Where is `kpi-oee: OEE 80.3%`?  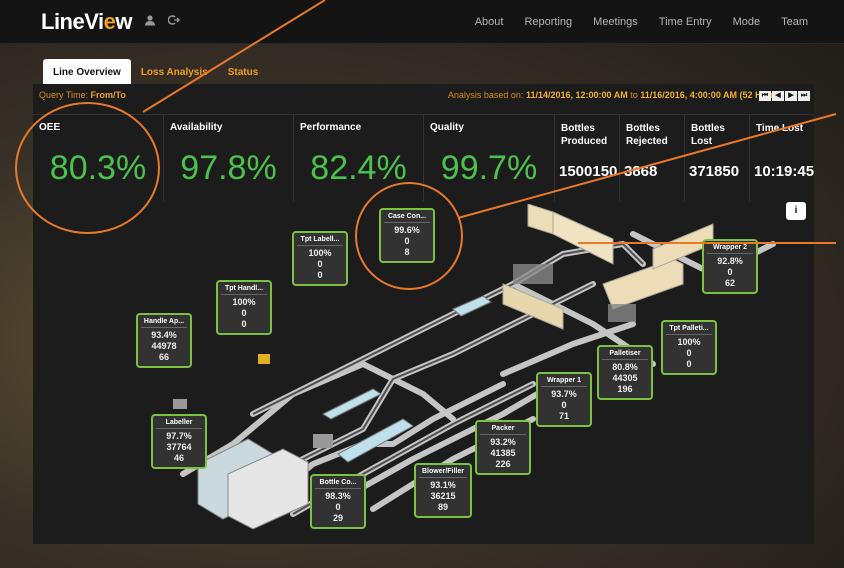
kpi-oee: OEE 80.3% is located at coordinates (98, 158).